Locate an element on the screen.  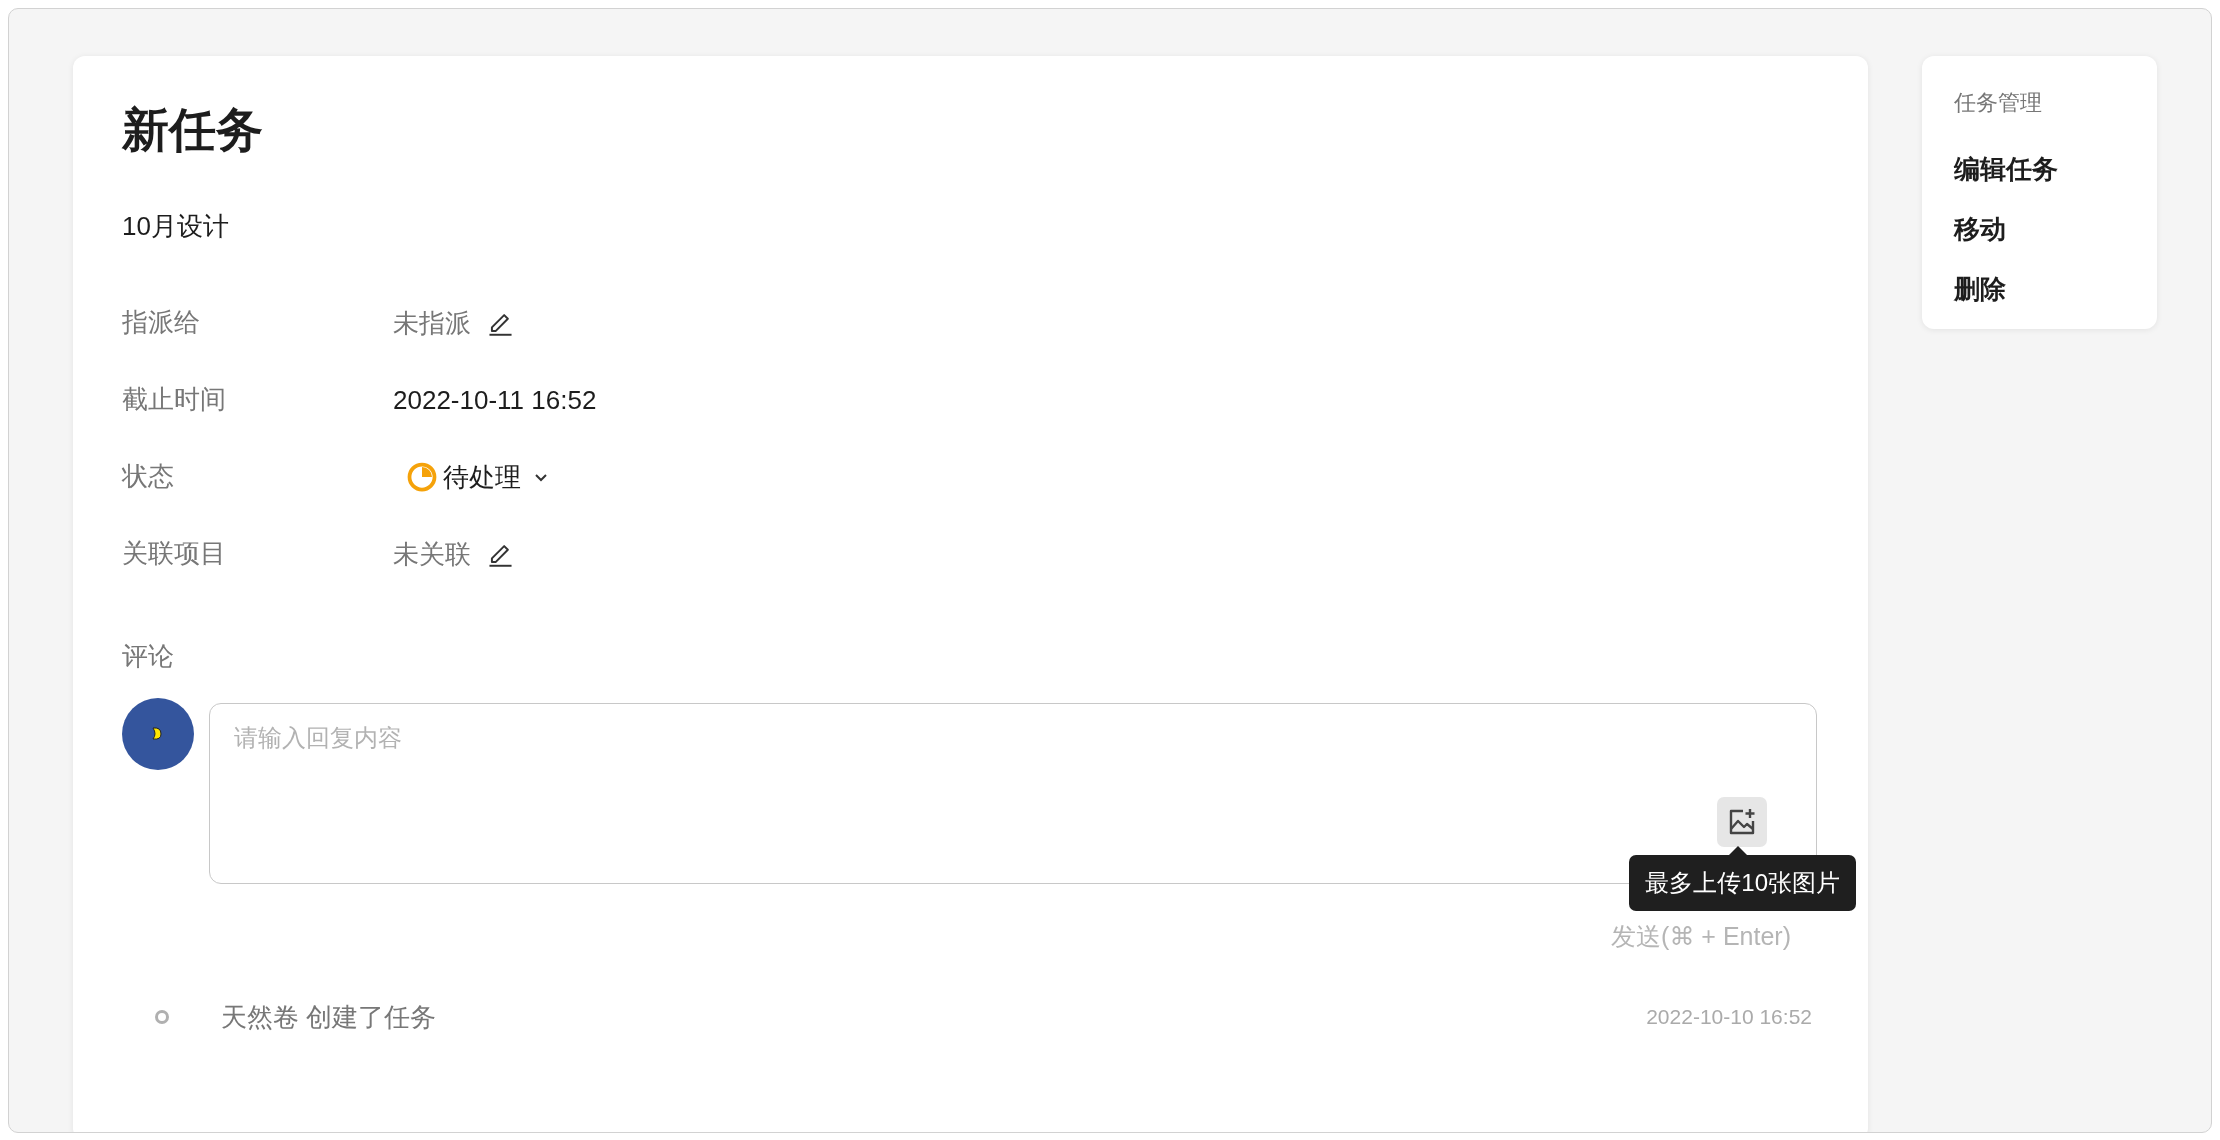
field-label: 截止时间 is located at coordinates (174, 399).